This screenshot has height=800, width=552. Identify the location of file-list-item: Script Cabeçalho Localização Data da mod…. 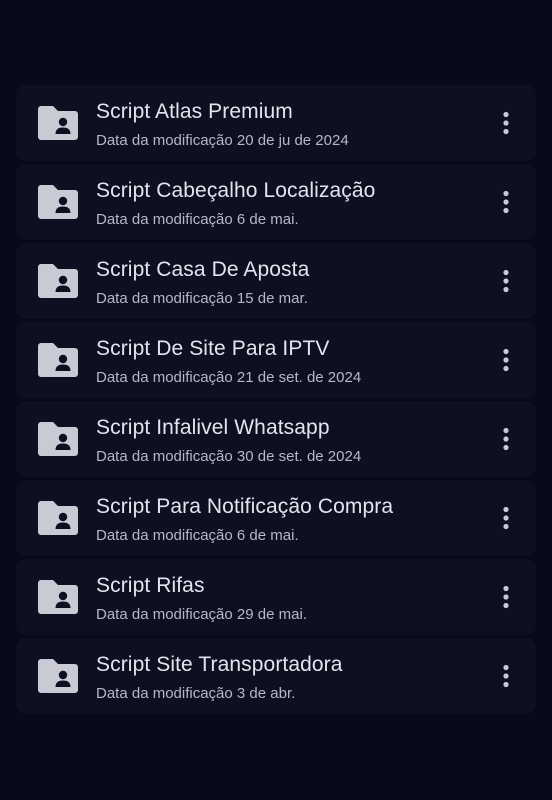
(276, 202).